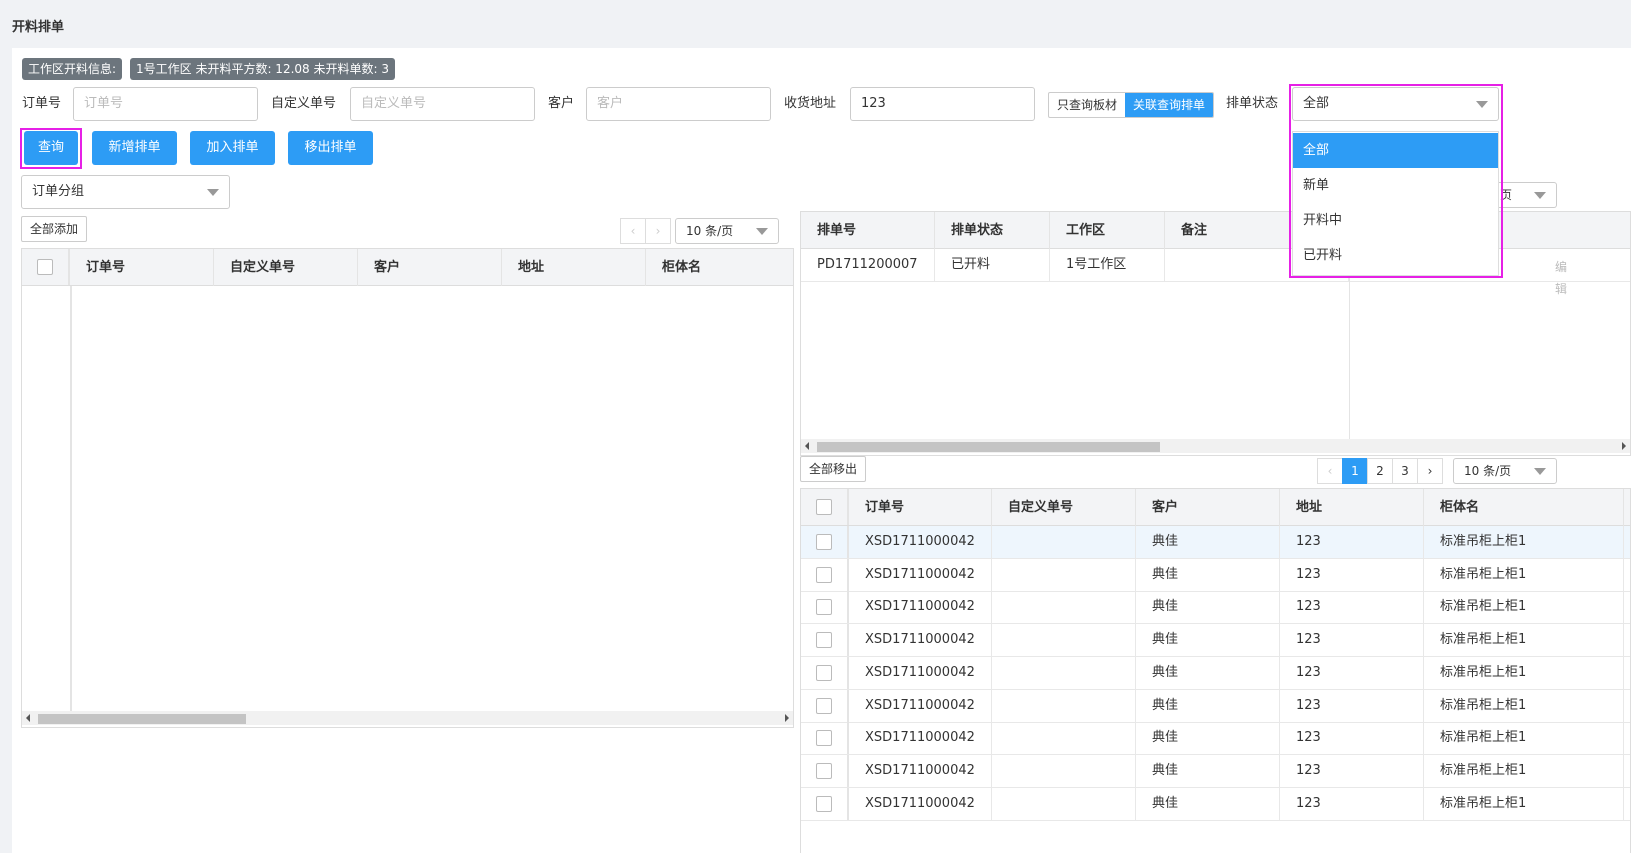 The height and width of the screenshot is (853, 1631). I want to click on bottom-table-header: 订单号 自定义单号 客户 地址 柜体名, so click(1215, 507).